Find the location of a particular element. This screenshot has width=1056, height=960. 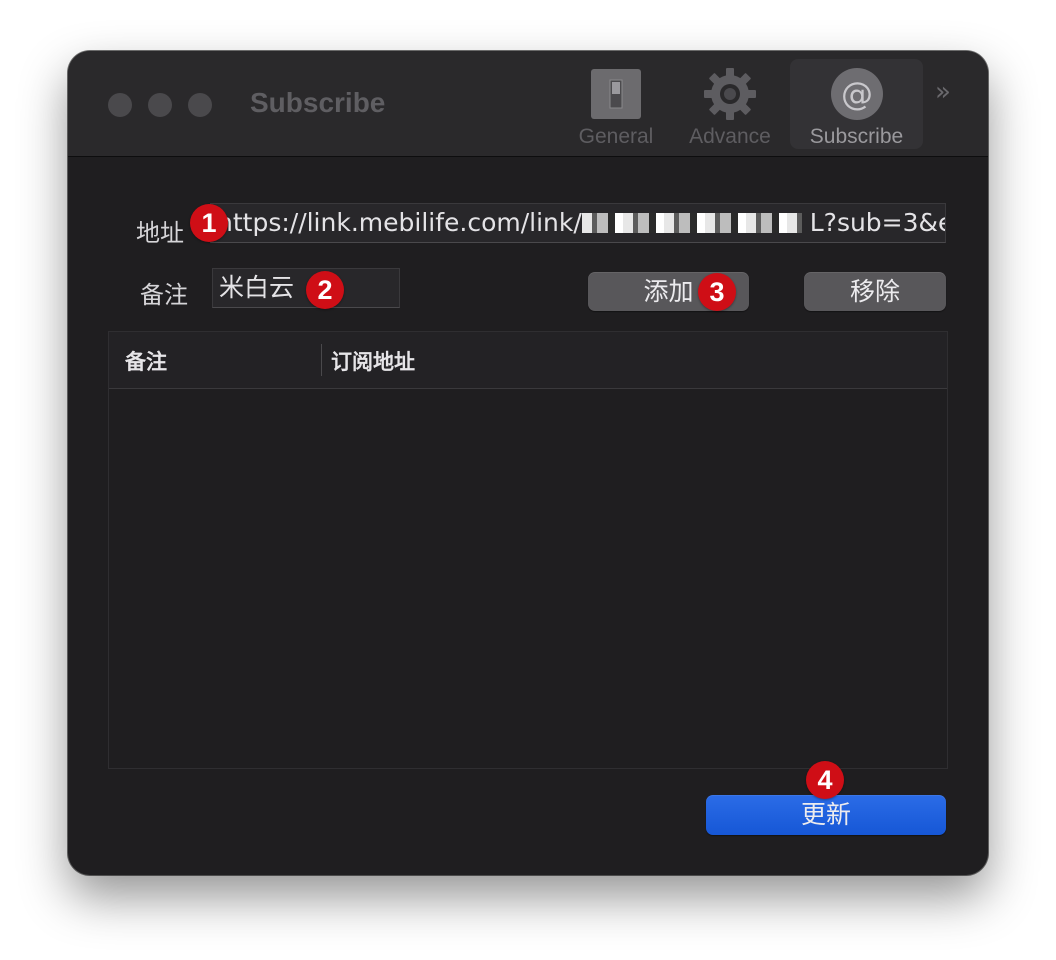

toolbar-tab-general: General is located at coordinates (616, 104).